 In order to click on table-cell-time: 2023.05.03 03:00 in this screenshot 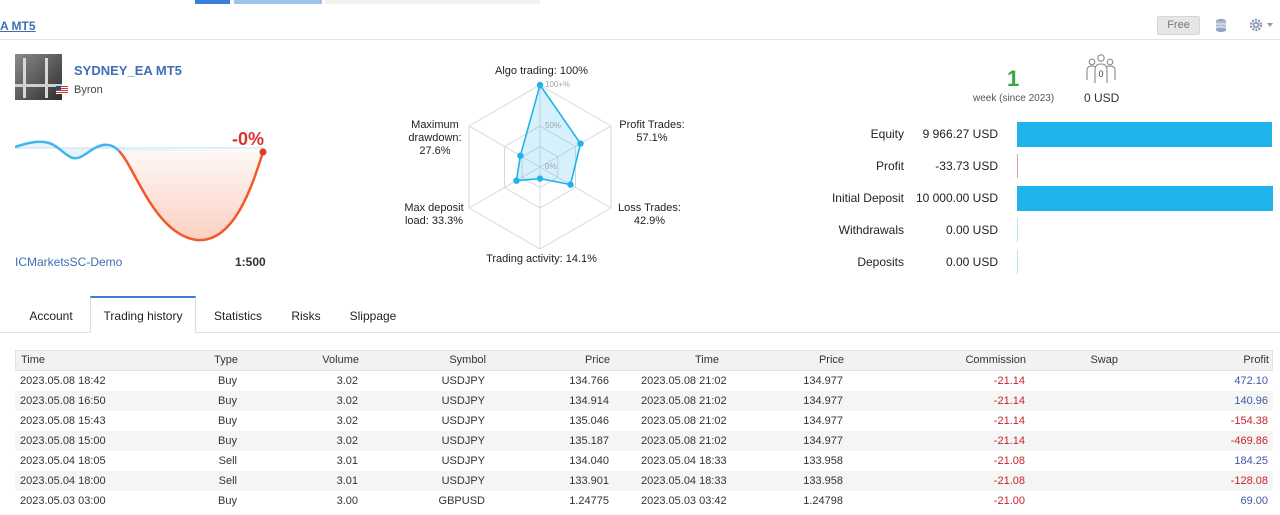, I will do `click(63, 501)`.